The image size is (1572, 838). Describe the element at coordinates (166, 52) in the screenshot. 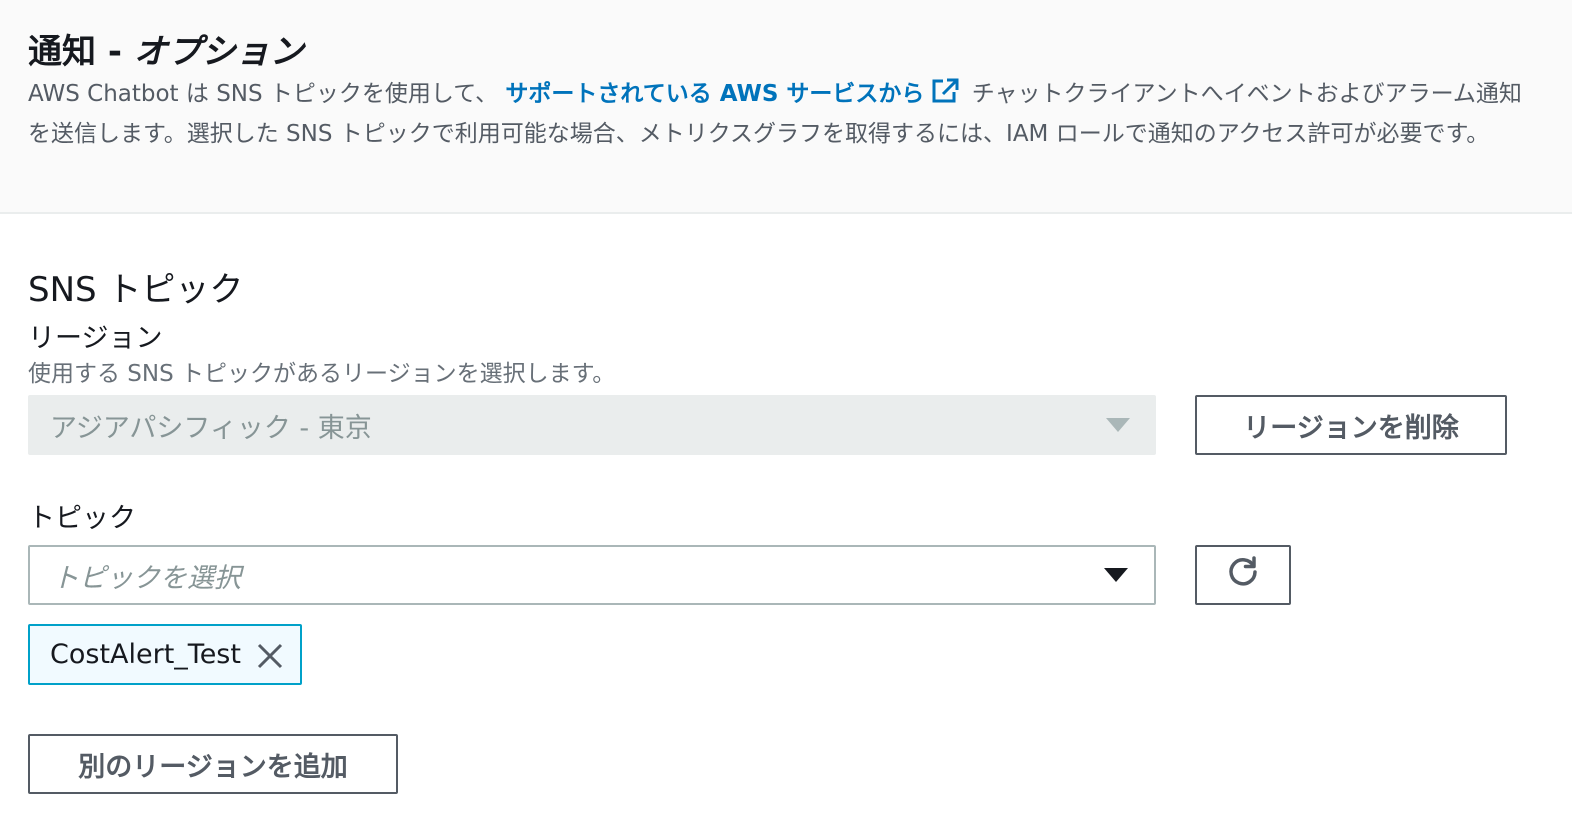

I see `page-title: 通知 - オプション` at that location.